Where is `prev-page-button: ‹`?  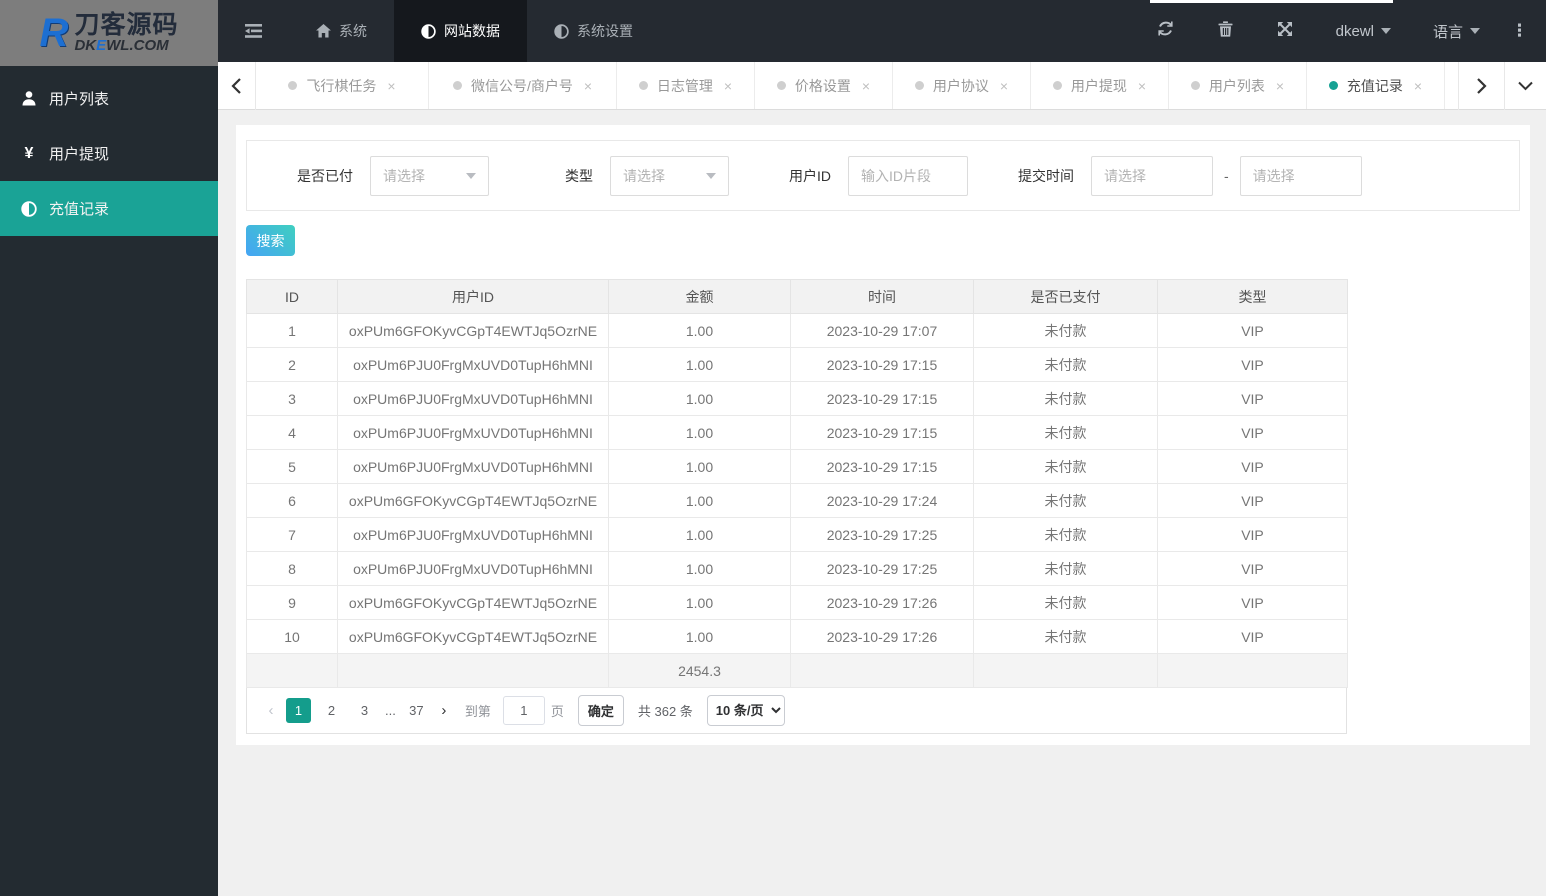 prev-page-button: ‹ is located at coordinates (271, 710).